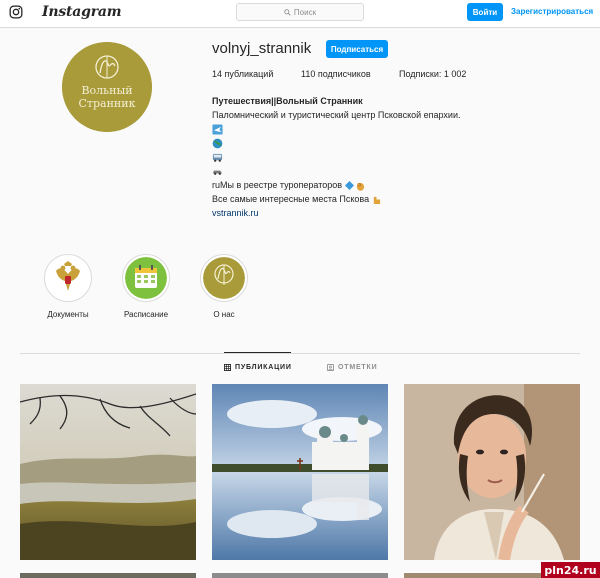  What do you see at coordinates (217, 129) in the screenshot?
I see `airplane-icon` at bounding box center [217, 129].